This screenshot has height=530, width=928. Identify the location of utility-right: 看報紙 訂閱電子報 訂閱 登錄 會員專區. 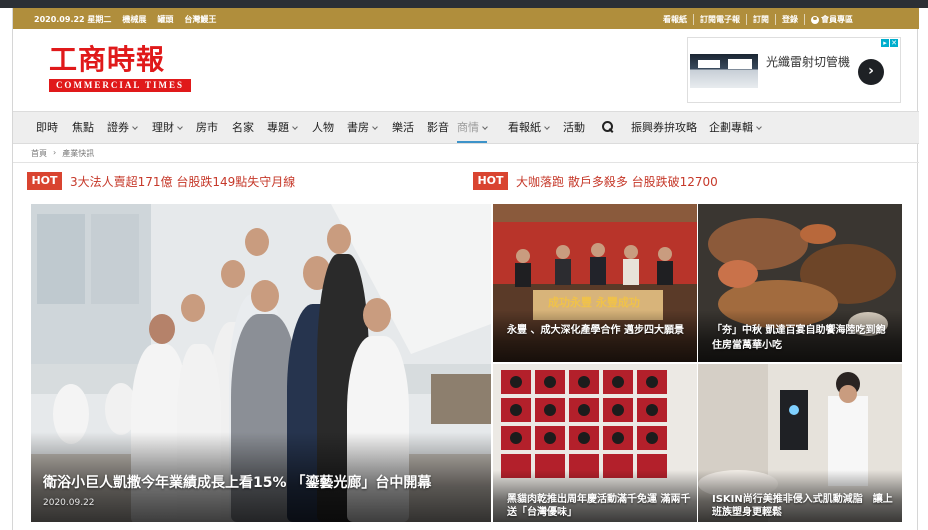
(758, 19).